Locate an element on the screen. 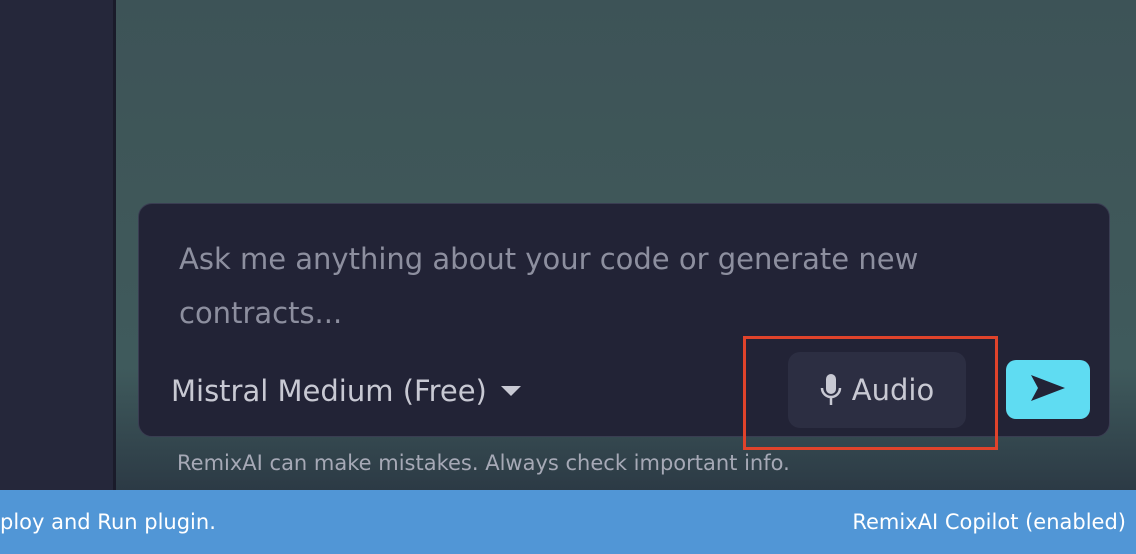 The width and height of the screenshot is (1136, 554). microphone-icon is located at coordinates (831, 390).